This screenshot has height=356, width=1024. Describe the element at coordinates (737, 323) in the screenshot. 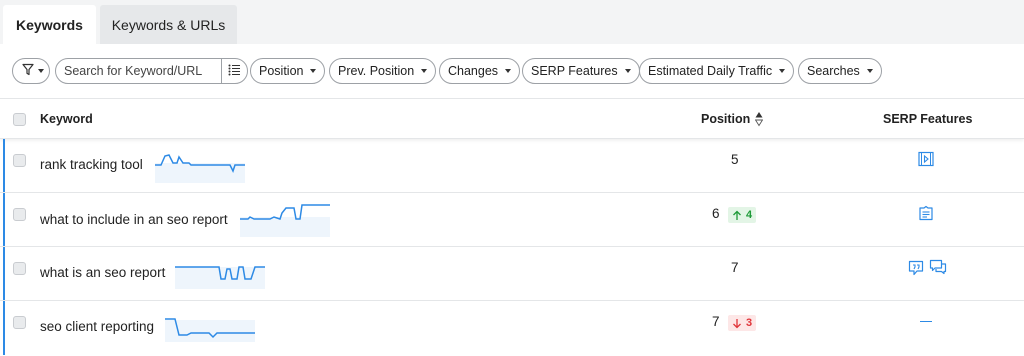

I see `arrow-down-icon` at that location.